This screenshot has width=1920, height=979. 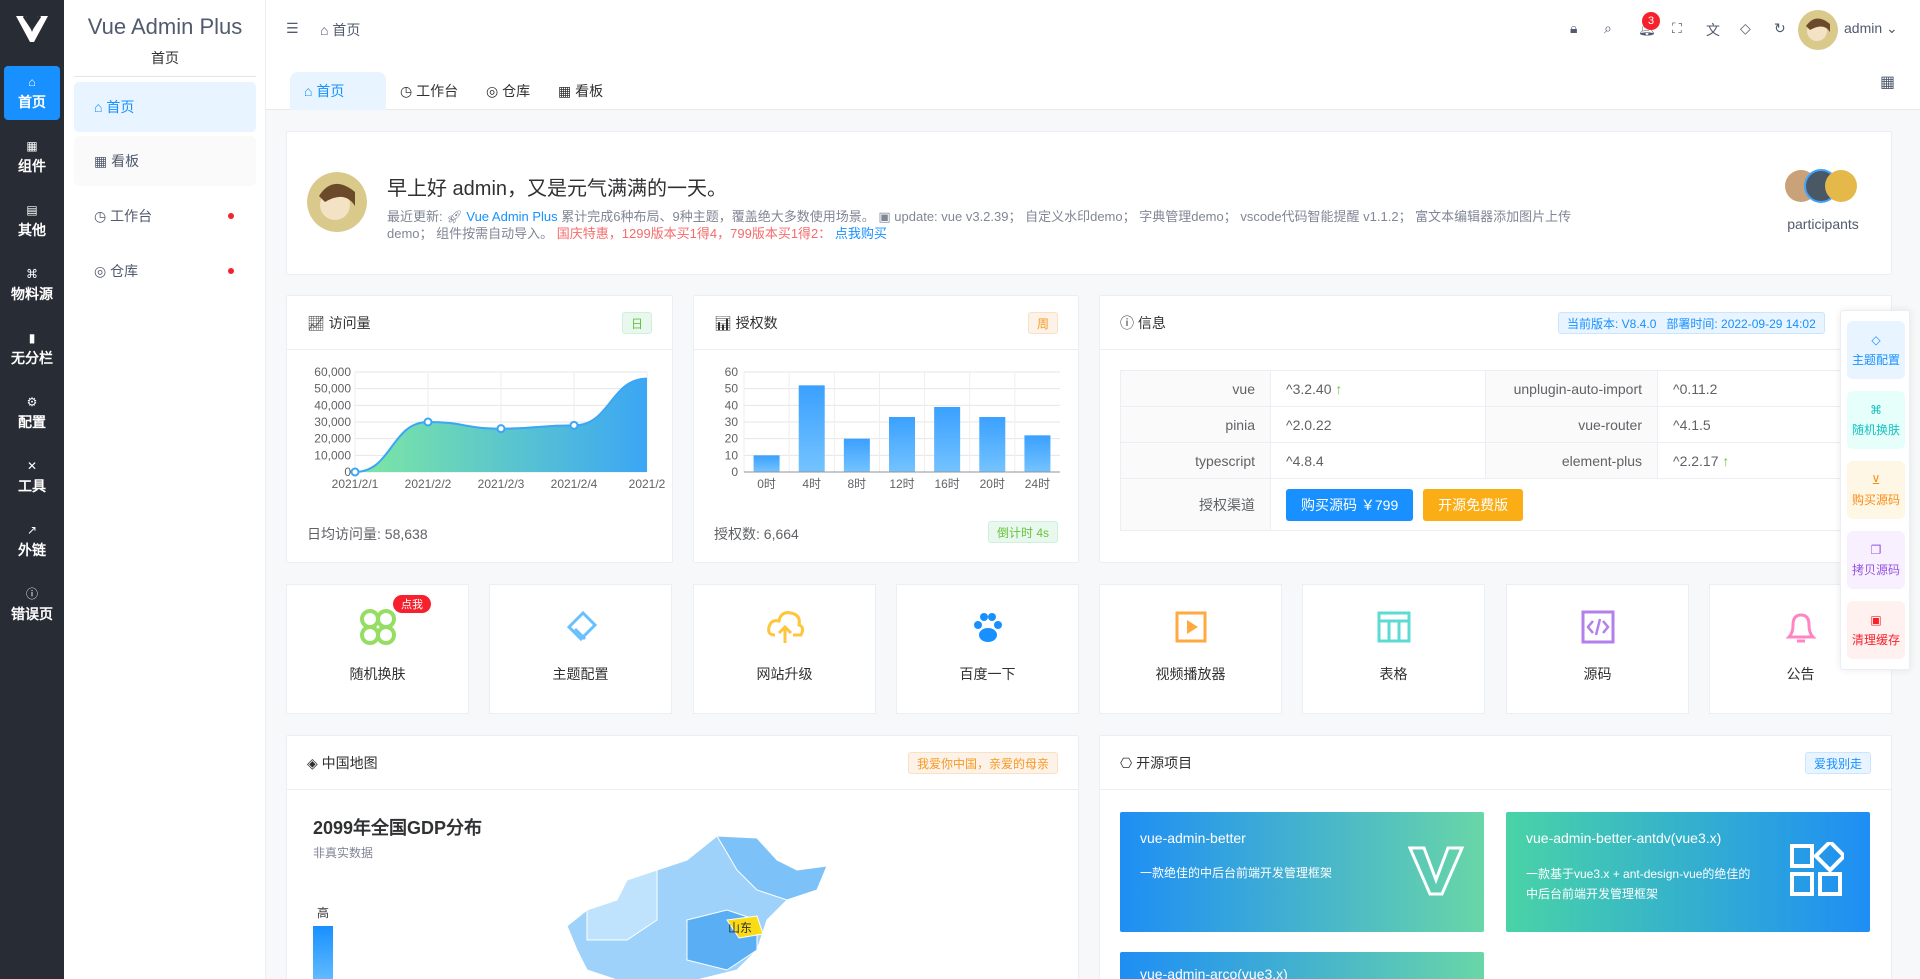 What do you see at coordinates (1190, 649) in the screenshot?
I see `quick-video: 视频播放器` at bounding box center [1190, 649].